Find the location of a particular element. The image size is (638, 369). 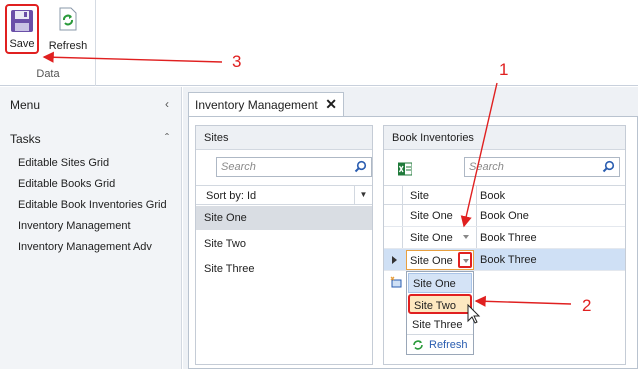

combobox-value: Site One is located at coordinates (431, 261).